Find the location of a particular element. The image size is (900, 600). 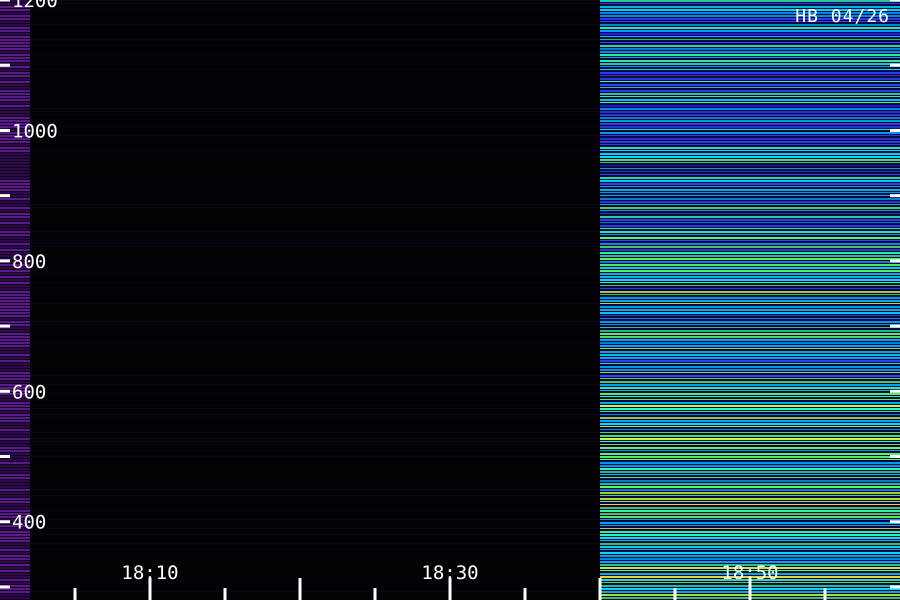

y-tick-label: 600 is located at coordinates (29, 392).